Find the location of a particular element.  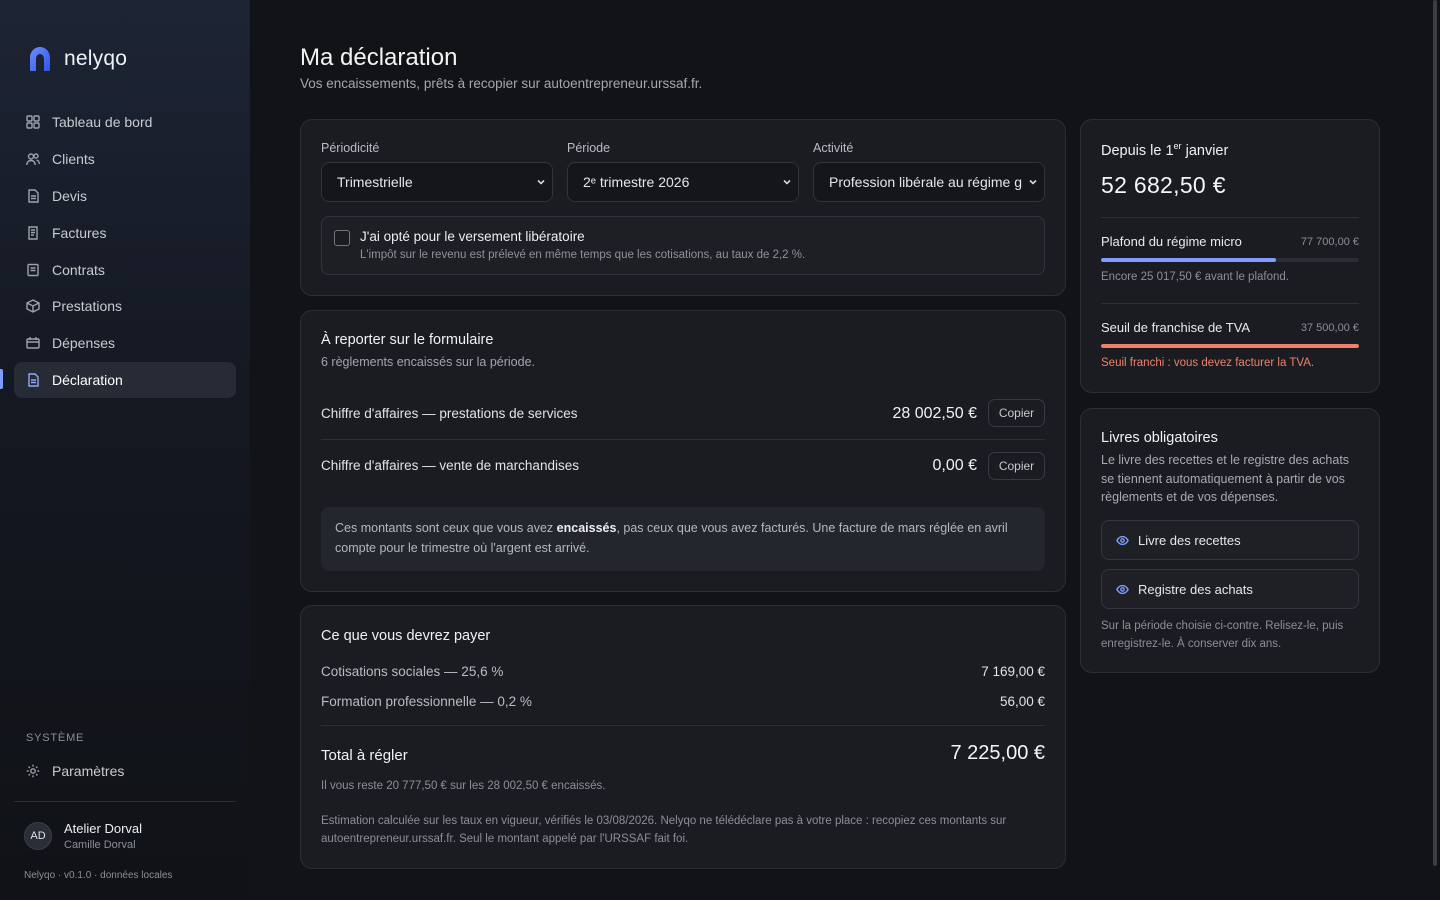

total-label: Total à régler is located at coordinates (364, 755).